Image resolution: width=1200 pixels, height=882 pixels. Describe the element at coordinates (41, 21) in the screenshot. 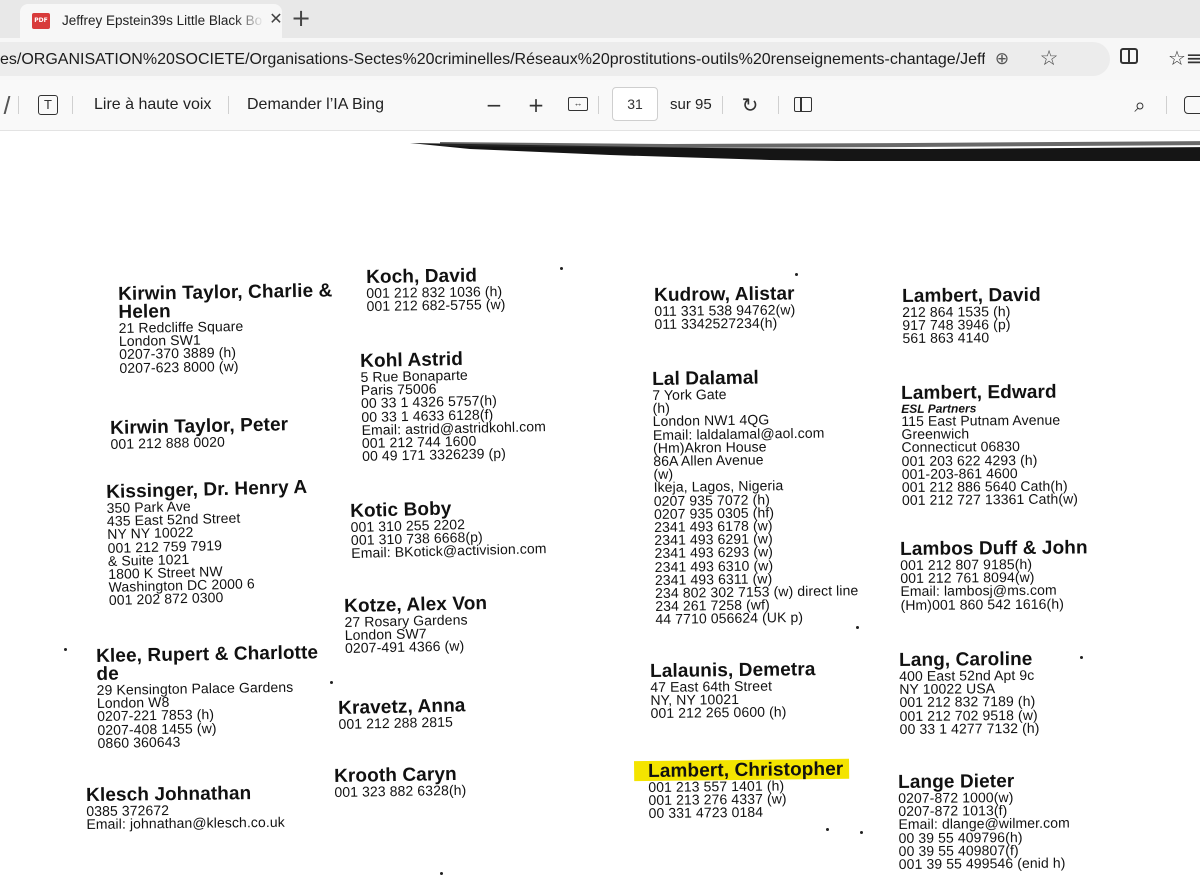

I see `pdf-icon: PDF` at that location.